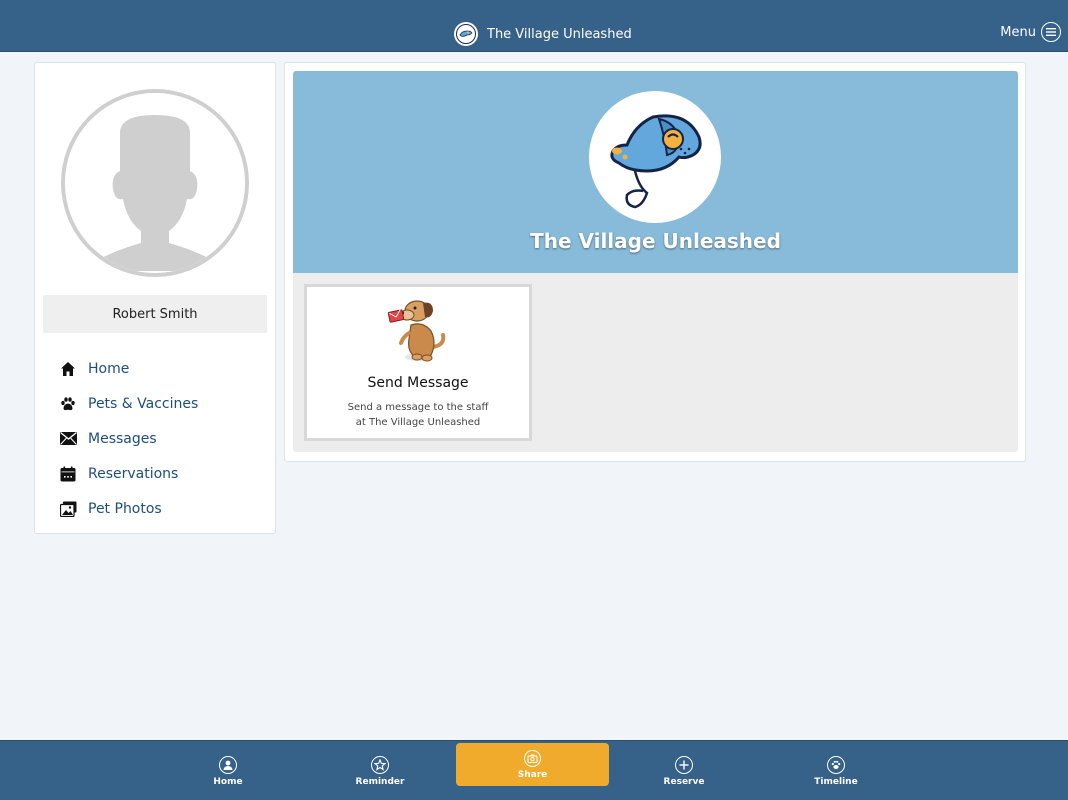  What do you see at coordinates (122, 438) in the screenshot?
I see `sidebar-item-label: Messages` at bounding box center [122, 438].